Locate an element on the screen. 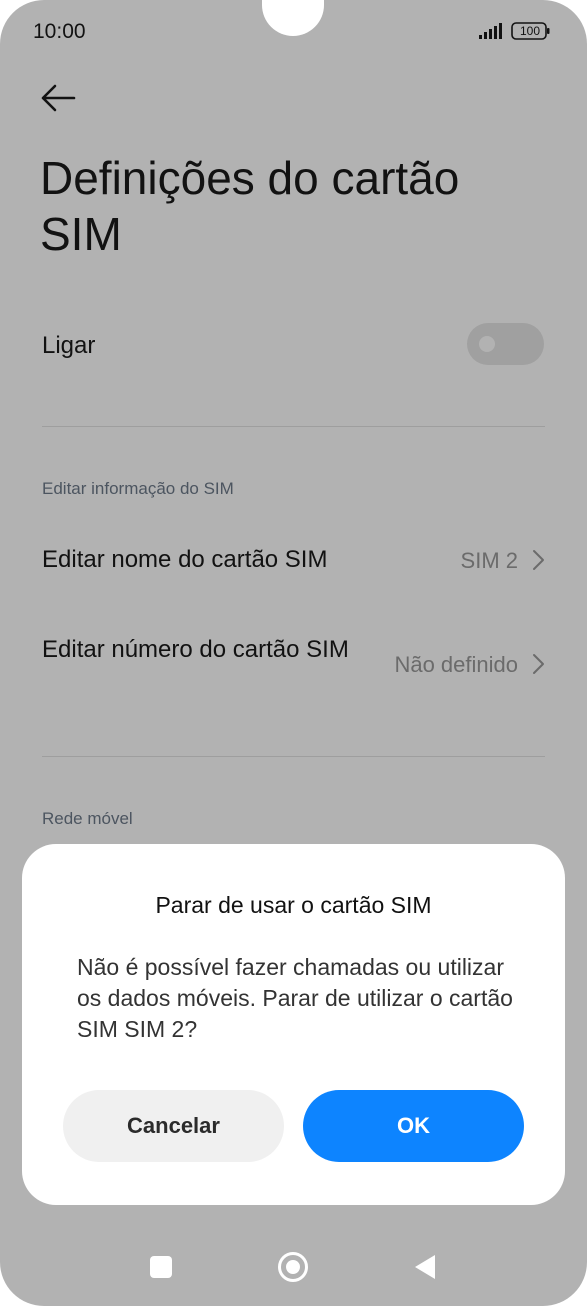 This screenshot has height=1306, width=587. ok-button: OK is located at coordinates (413, 1126).